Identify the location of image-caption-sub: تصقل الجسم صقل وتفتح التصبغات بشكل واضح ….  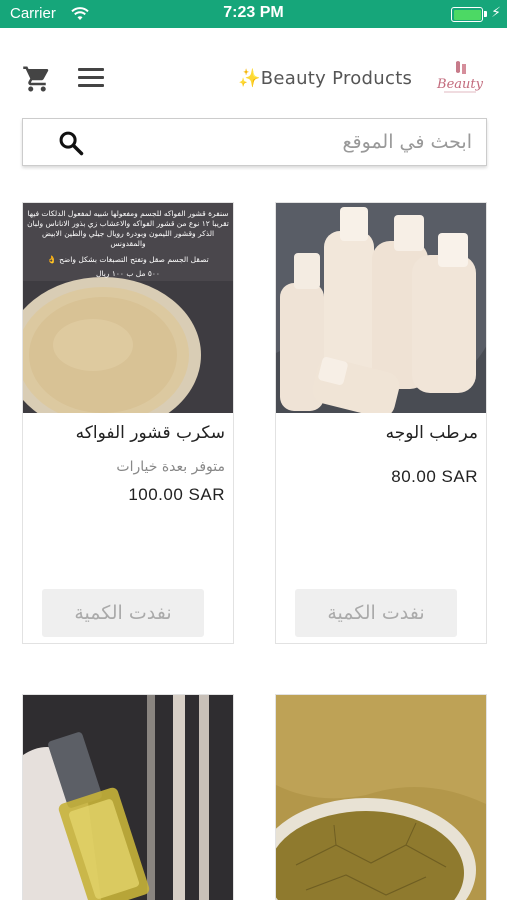
(128, 259).